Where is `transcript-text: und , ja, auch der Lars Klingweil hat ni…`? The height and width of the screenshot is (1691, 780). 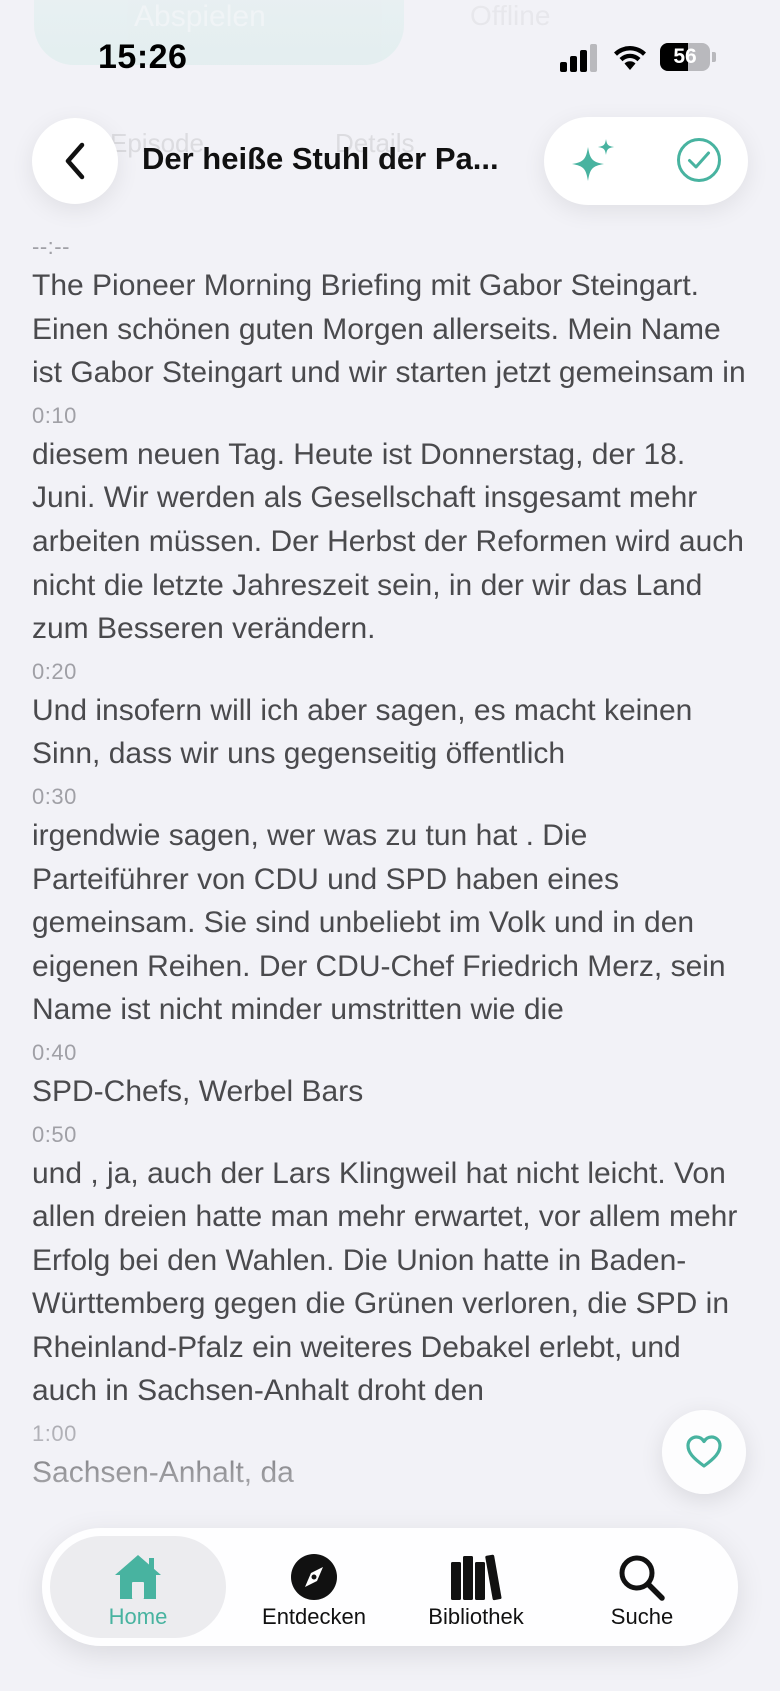 transcript-text: und , ja, auch der Lars Klingweil hat ni… is located at coordinates (385, 1282).